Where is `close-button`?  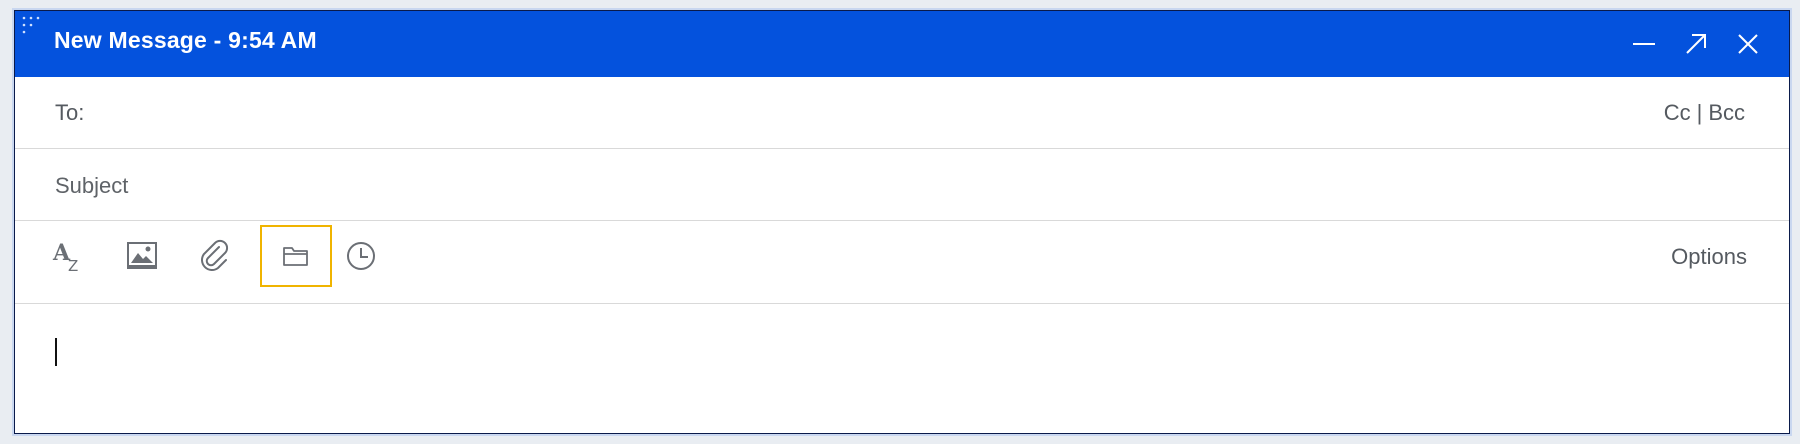 close-button is located at coordinates (1748, 44).